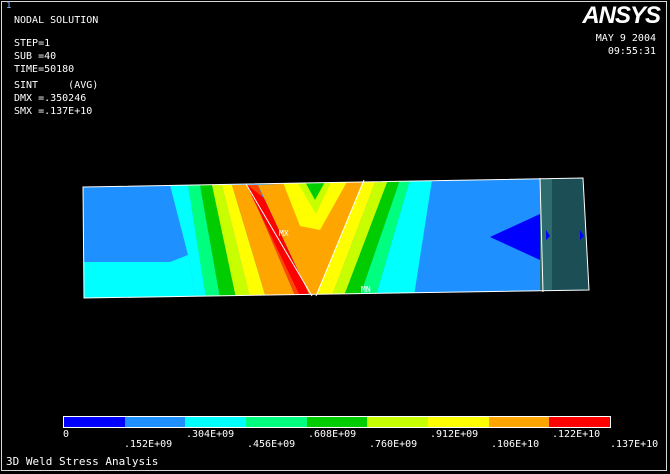 The width and height of the screenshot is (670, 474). What do you see at coordinates (82, 461) in the screenshot?
I see `plot-caption: 3D Weld Stress Analysis` at bounding box center [82, 461].